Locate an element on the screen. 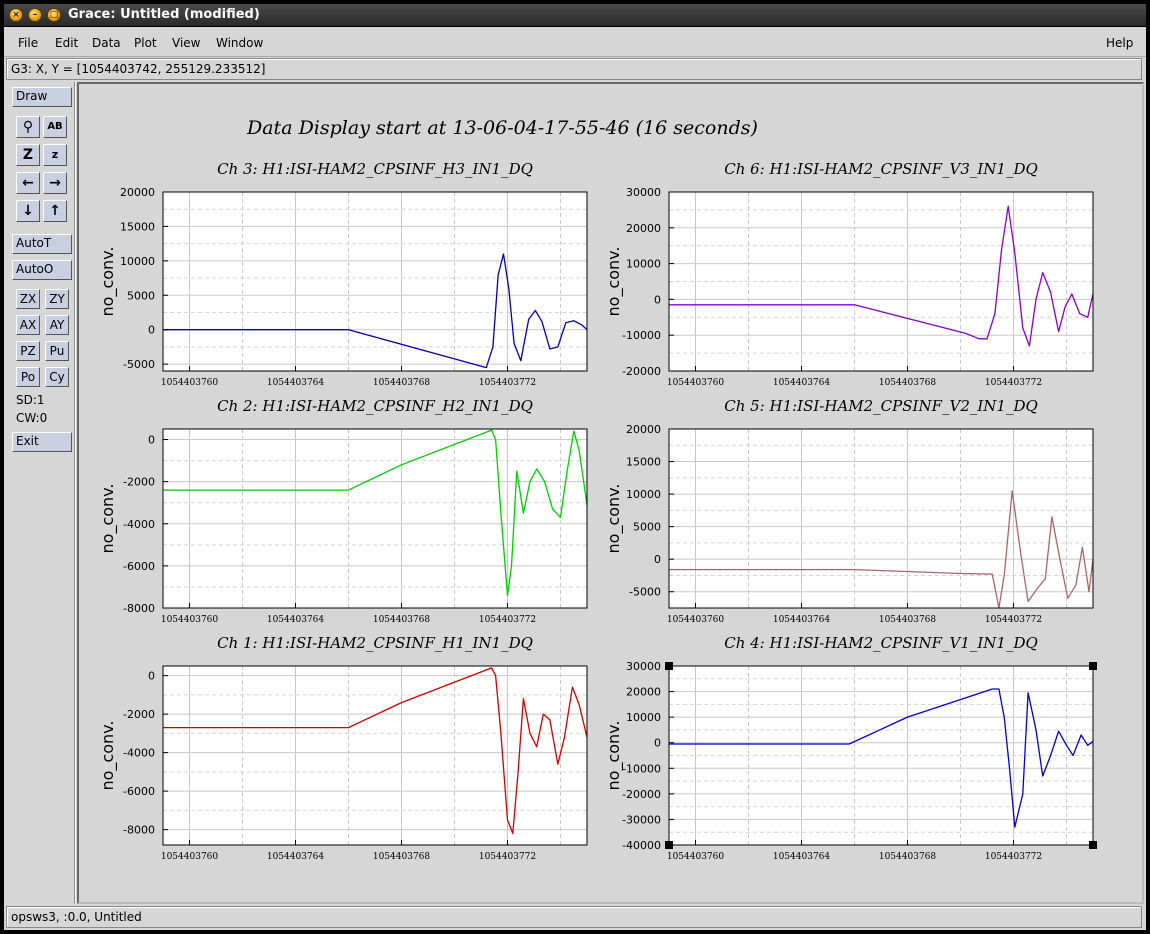 The image size is (1150, 934). locator-text: G3: X, Y = [1054403742, 255129.233512] is located at coordinates (138, 69).